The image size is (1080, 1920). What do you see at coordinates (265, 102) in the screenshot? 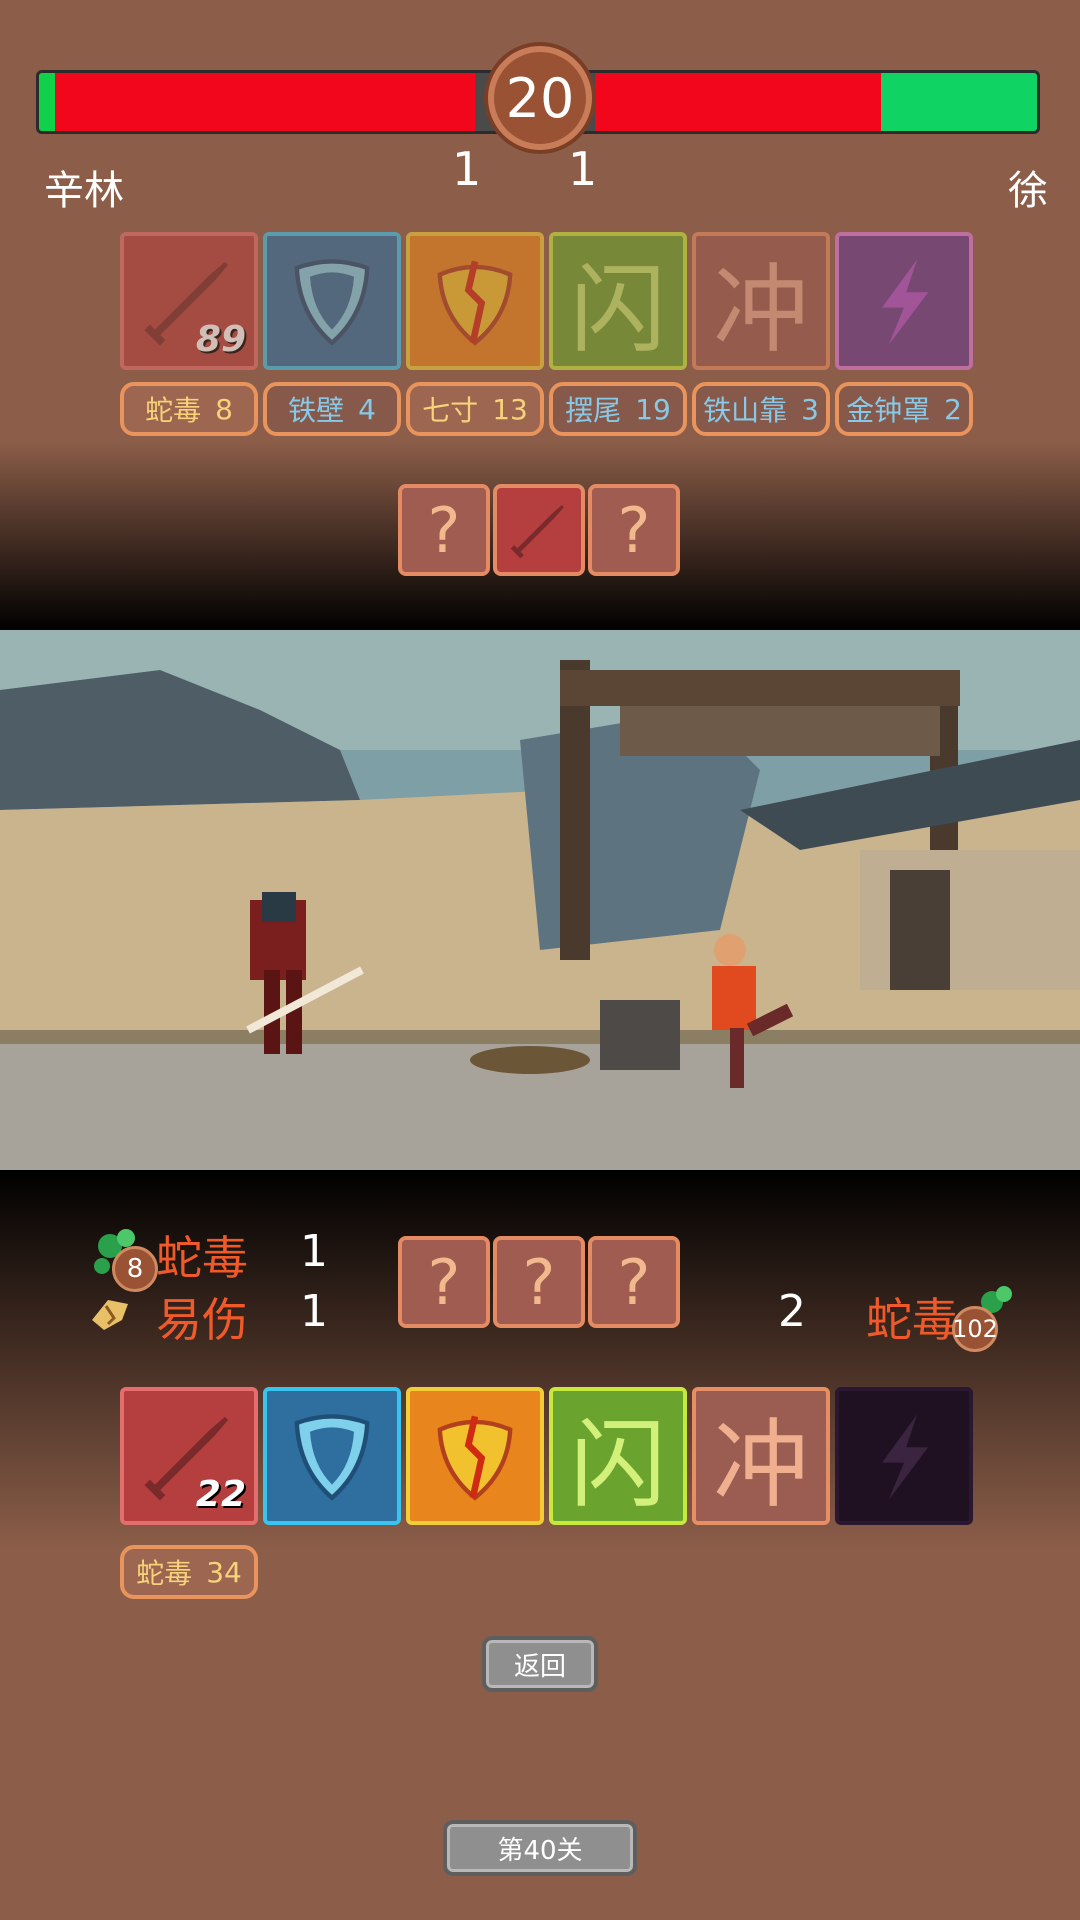
I see `player-hp-lost` at bounding box center [265, 102].